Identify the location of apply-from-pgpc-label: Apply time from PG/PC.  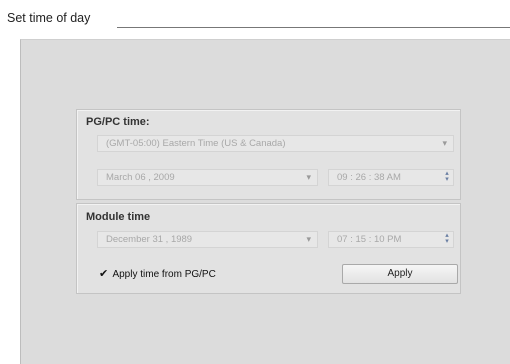
(164, 274).